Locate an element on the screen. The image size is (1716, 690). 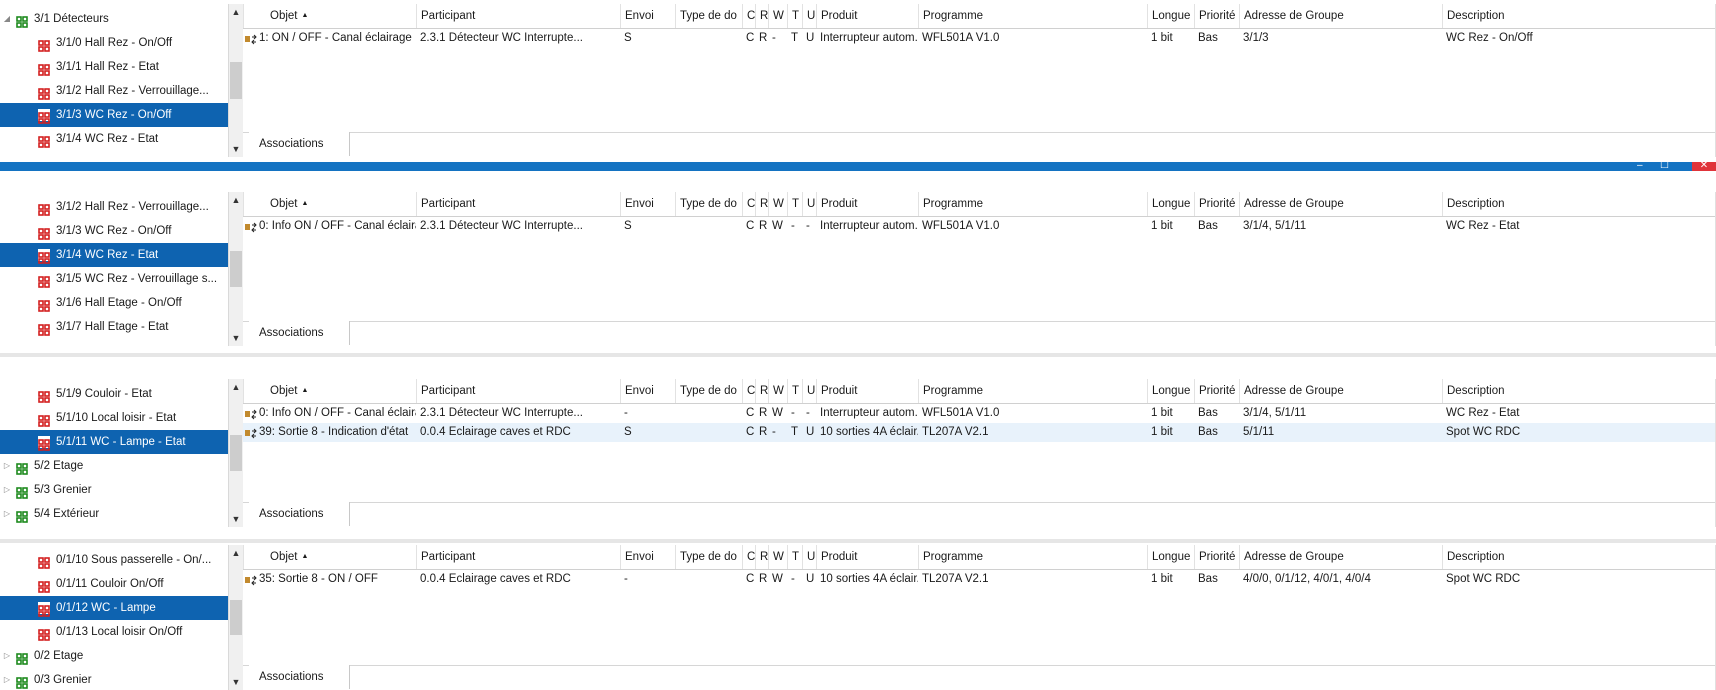
close-icon: ✕ is located at coordinates (1704, 166).